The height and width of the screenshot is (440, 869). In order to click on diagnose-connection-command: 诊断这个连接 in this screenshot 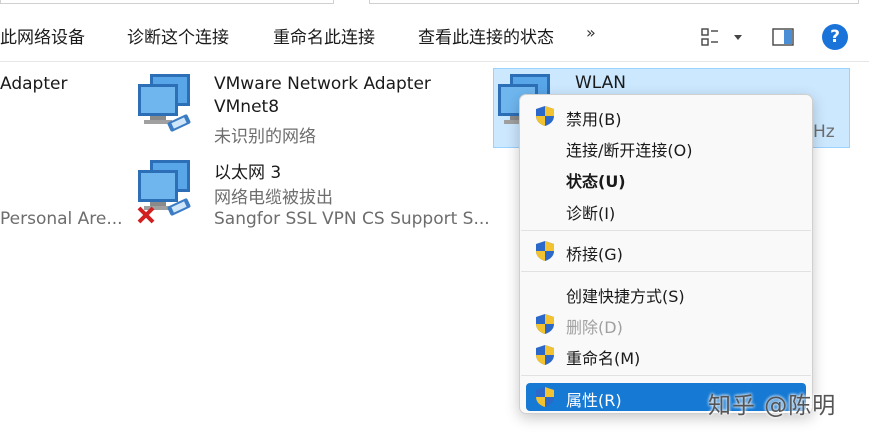, I will do `click(178, 35)`.